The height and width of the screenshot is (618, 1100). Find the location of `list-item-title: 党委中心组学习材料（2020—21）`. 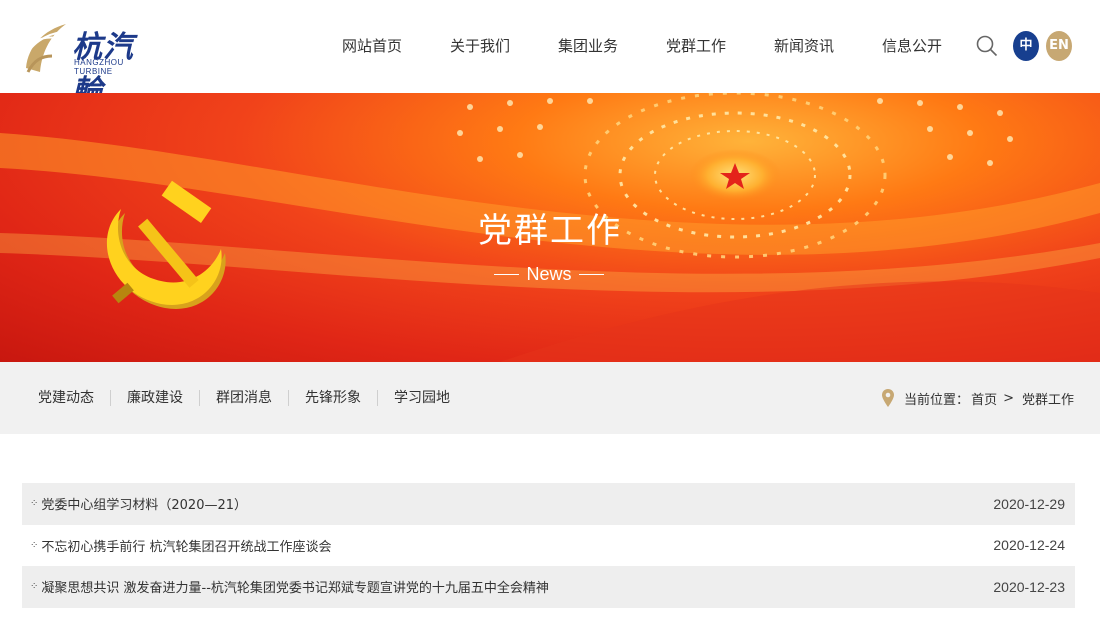

list-item-title: 党委中心组学习材料（2020—21） is located at coordinates (144, 503).